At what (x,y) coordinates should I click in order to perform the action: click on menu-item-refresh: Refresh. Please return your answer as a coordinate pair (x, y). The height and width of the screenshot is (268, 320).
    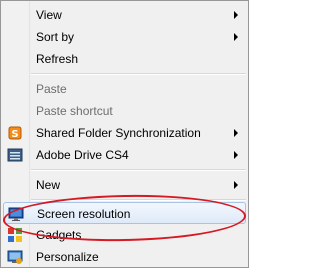
    Looking at the image, I should click on (124, 59).